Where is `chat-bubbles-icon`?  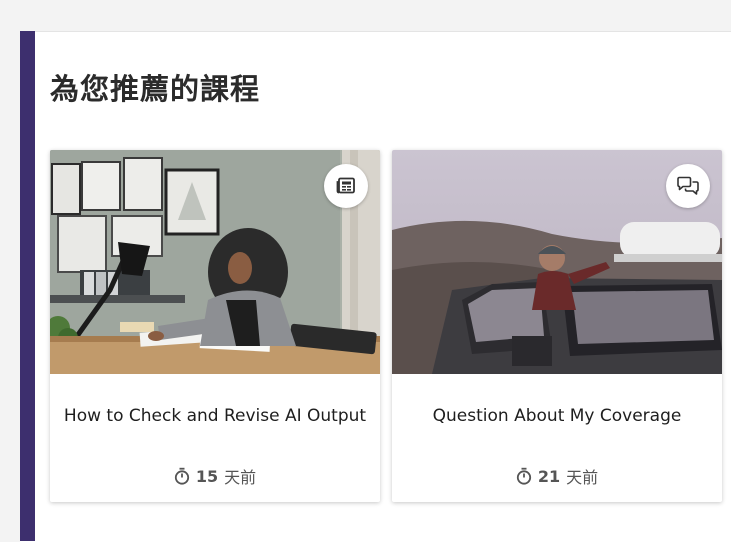 chat-bubbles-icon is located at coordinates (688, 185).